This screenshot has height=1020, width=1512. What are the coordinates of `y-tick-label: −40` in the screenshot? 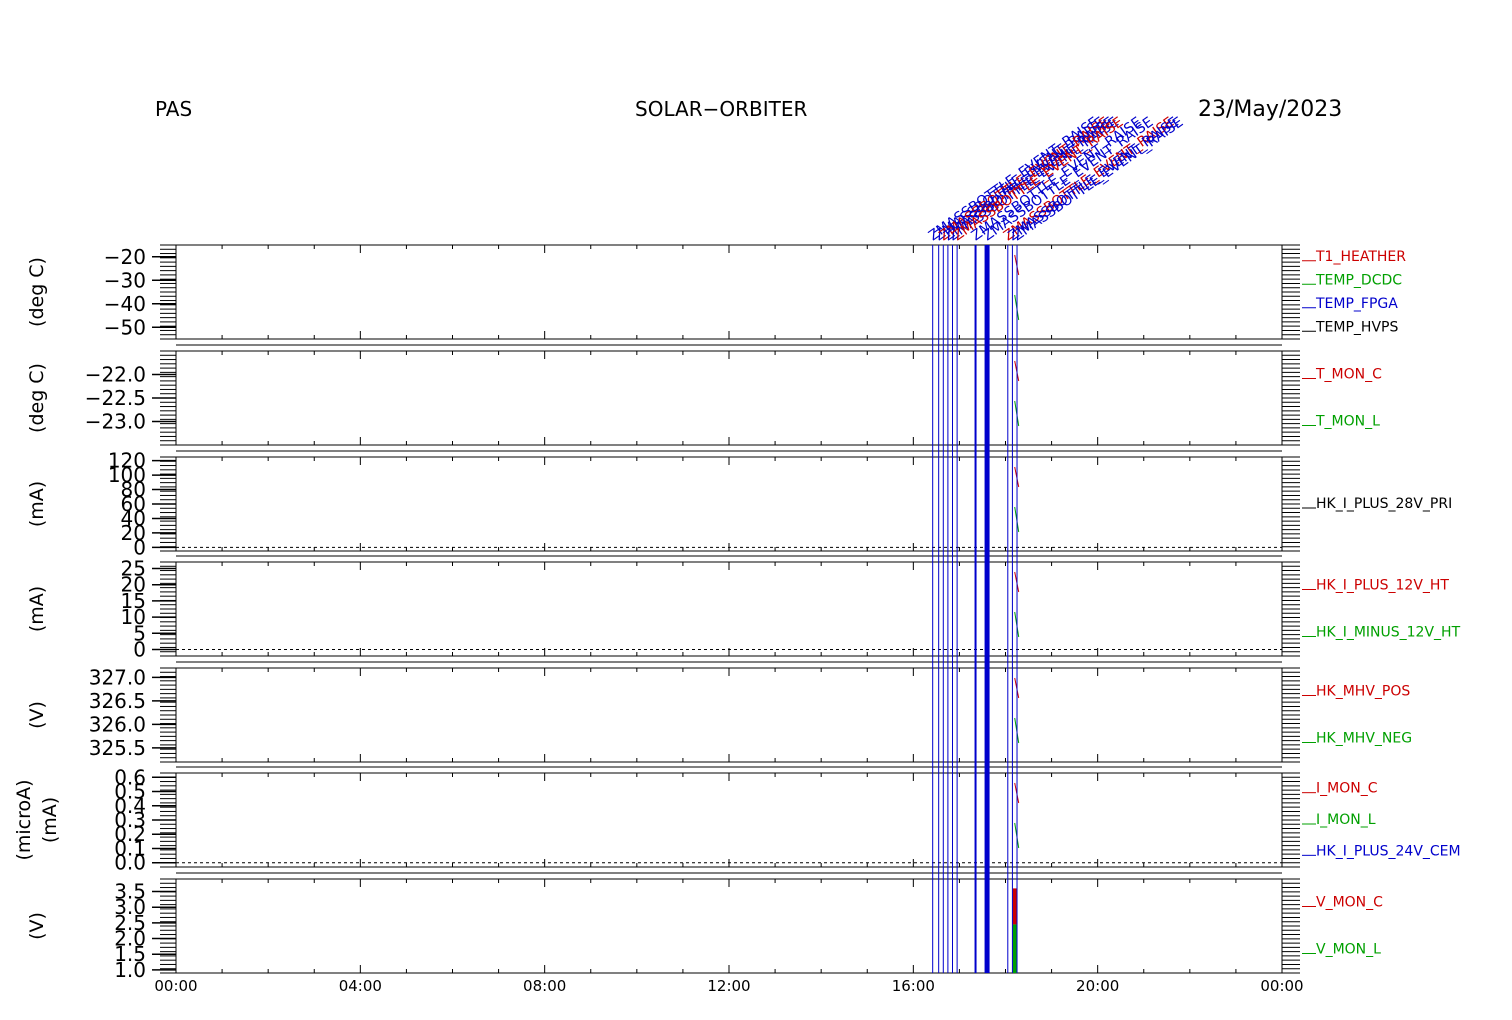 It's located at (125, 304).